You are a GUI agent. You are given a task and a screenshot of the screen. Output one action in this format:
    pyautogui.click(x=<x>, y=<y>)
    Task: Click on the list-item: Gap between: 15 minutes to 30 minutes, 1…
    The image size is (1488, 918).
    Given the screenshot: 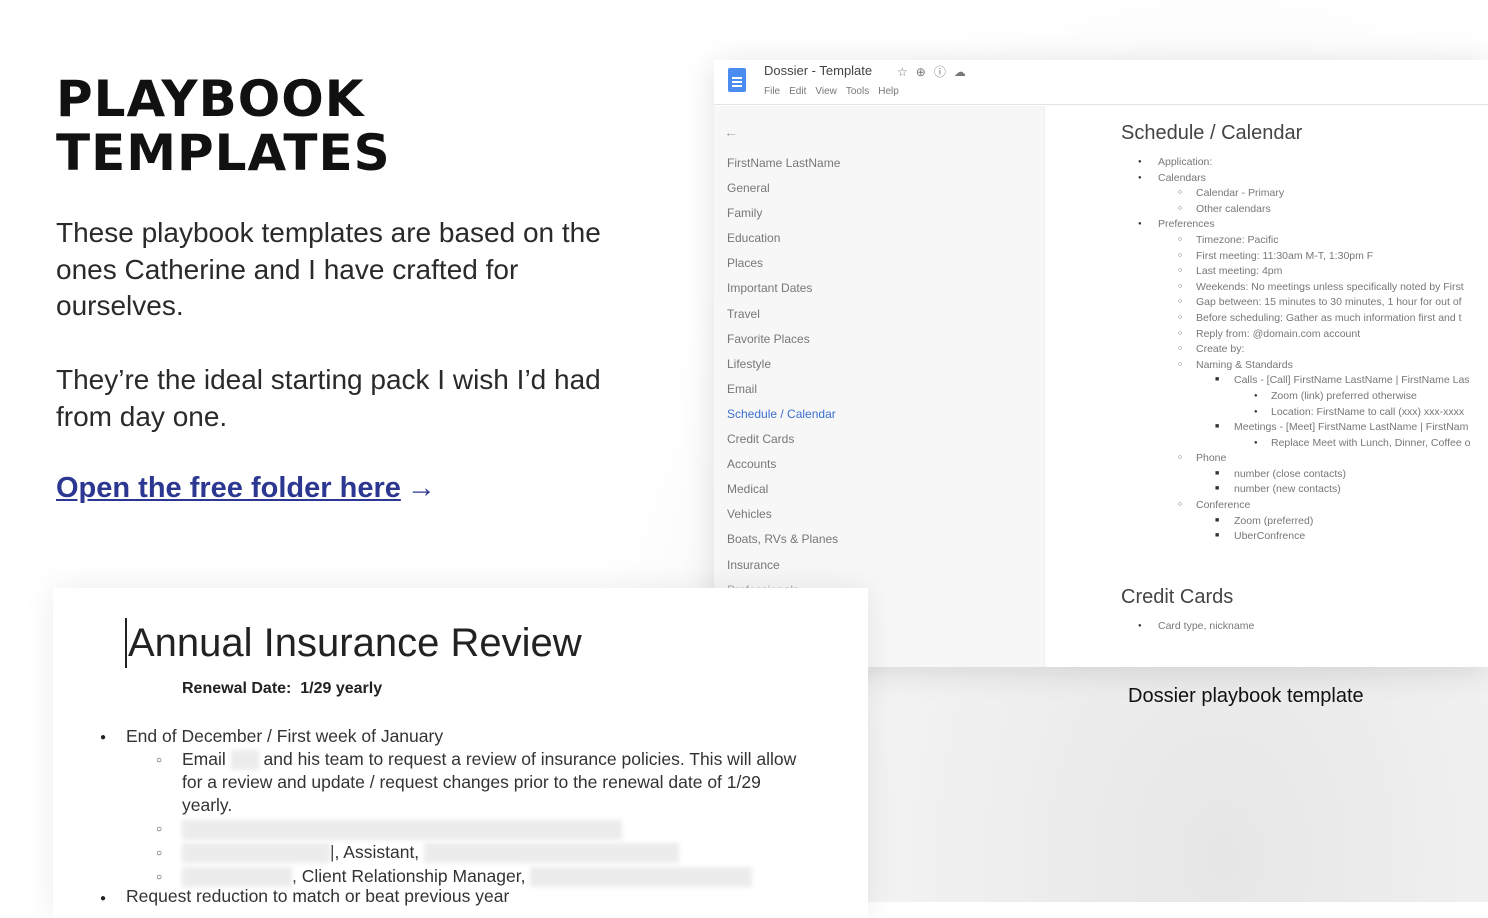 What is the action you would take?
    pyautogui.click(x=1295, y=304)
    